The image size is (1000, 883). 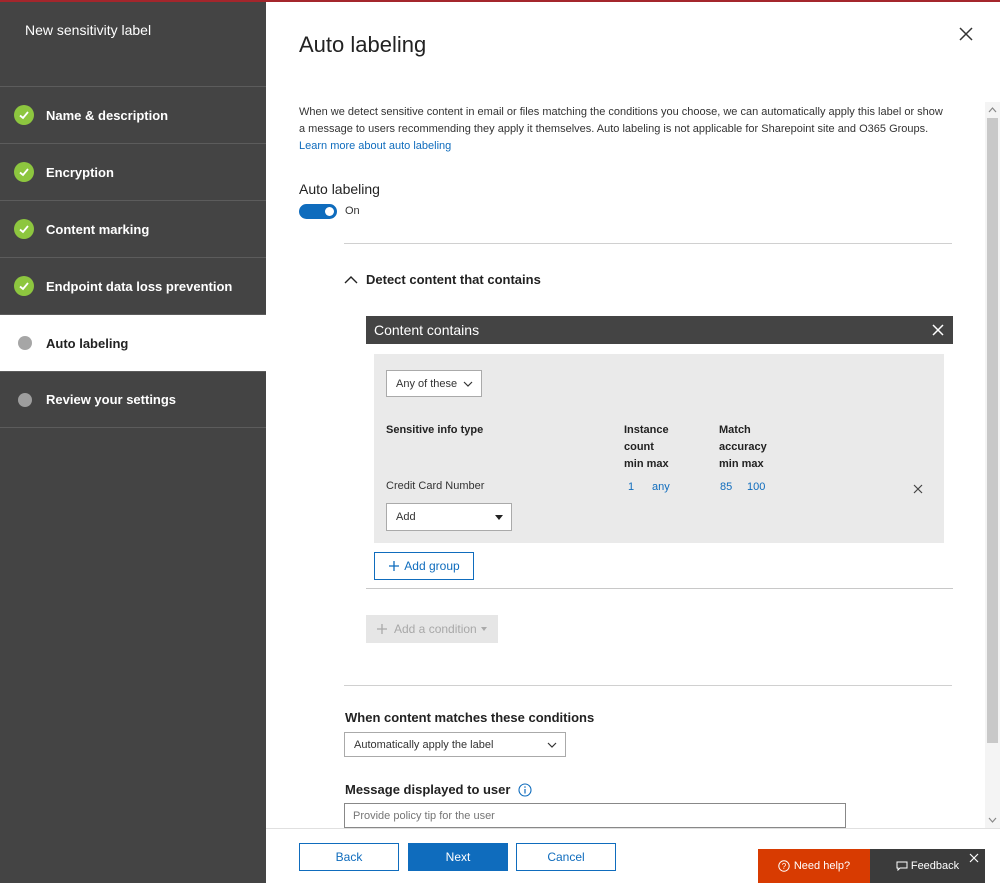 I want to click on add-info-type-select: Add, so click(x=449, y=517).